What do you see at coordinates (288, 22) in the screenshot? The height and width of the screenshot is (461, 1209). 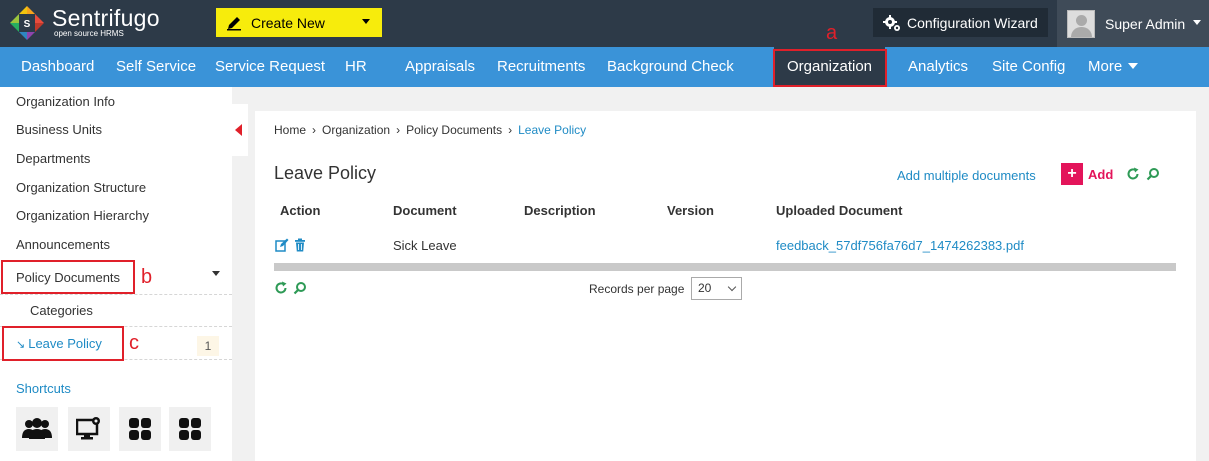 I see `create-new-label: Create New` at bounding box center [288, 22].